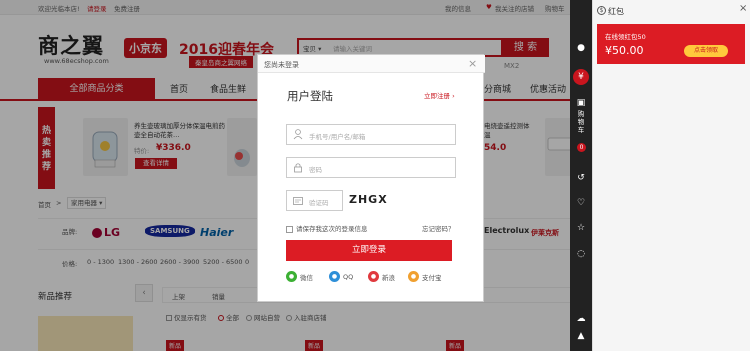 This screenshot has height=351, width=750. What do you see at coordinates (368, 199) in the screenshot?
I see `captcha-image: ZHGX` at bounding box center [368, 199].